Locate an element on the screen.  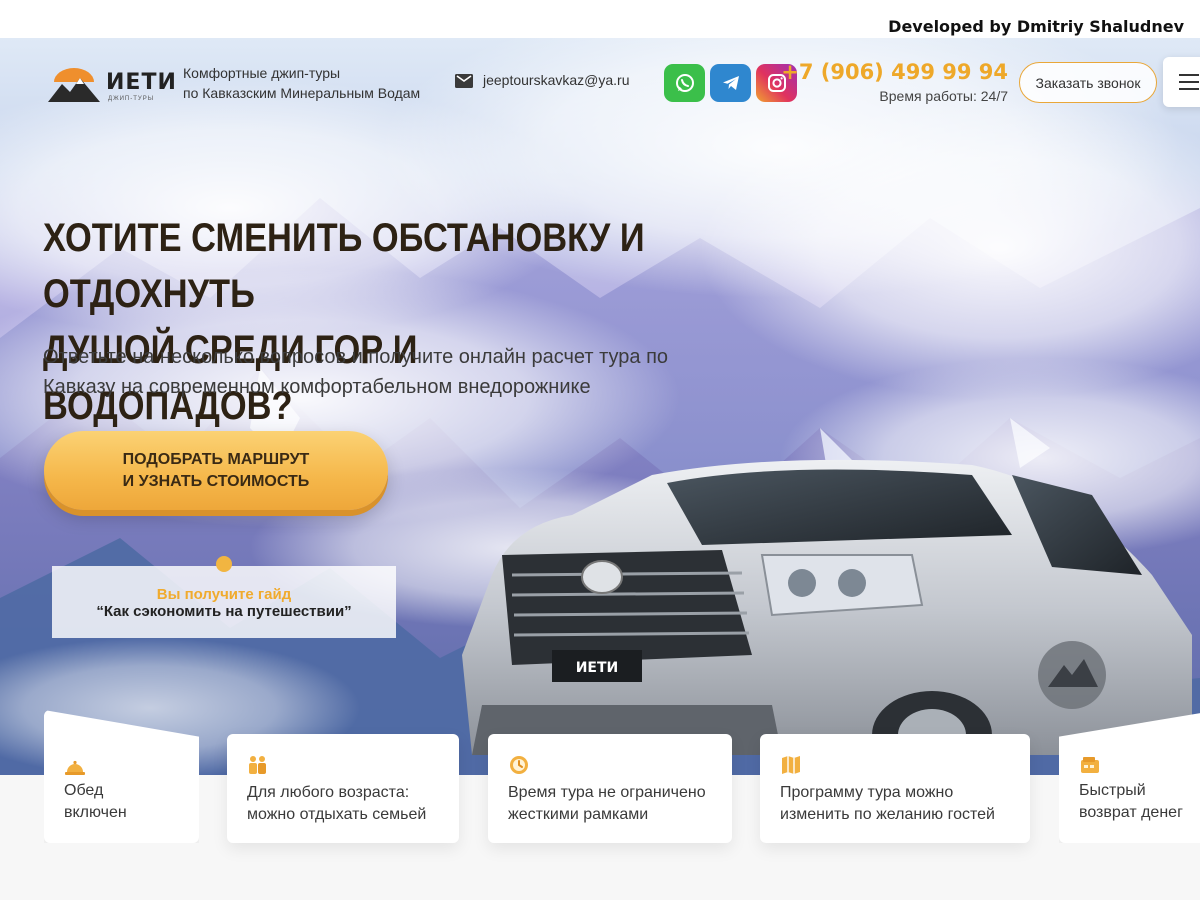
email-link: jeeptourskavkaz@ya.ru is located at coordinates (542, 80).